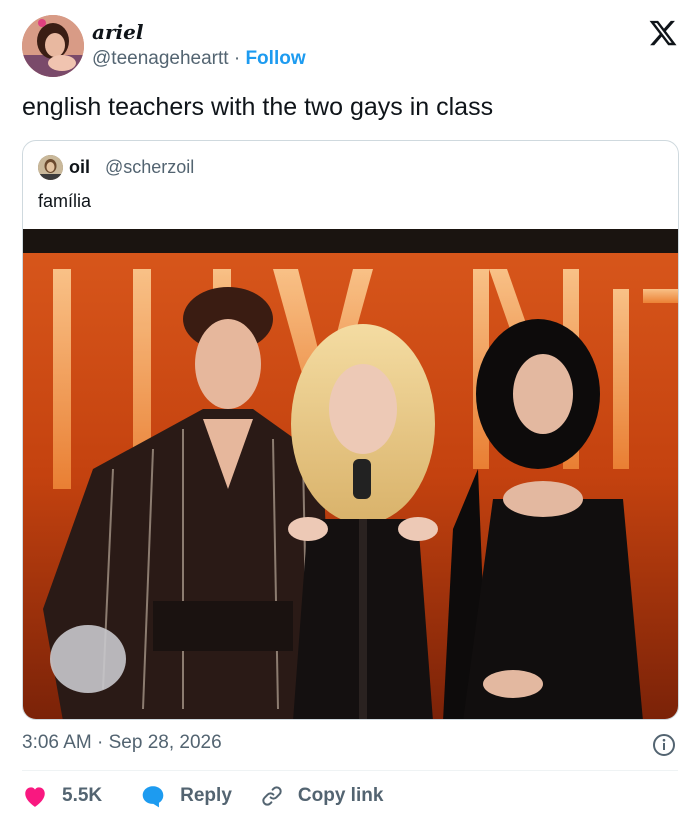  Describe the element at coordinates (206, 795) in the screenshot. I see `reply-label: Reply` at that location.